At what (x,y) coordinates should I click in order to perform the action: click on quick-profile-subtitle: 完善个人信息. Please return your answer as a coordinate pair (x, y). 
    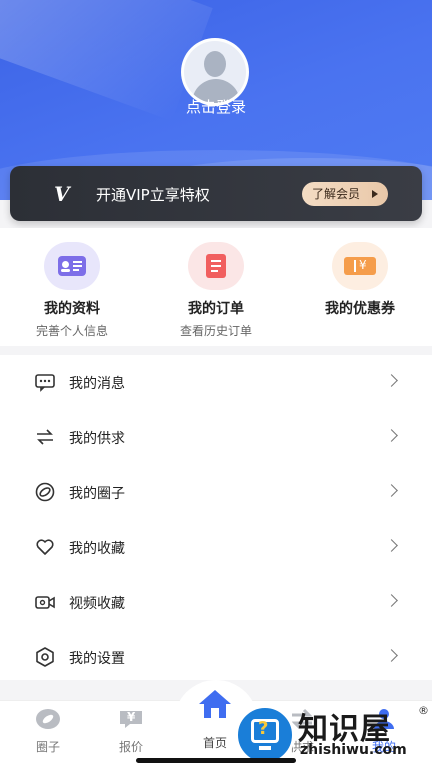
    Looking at the image, I should click on (71, 331).